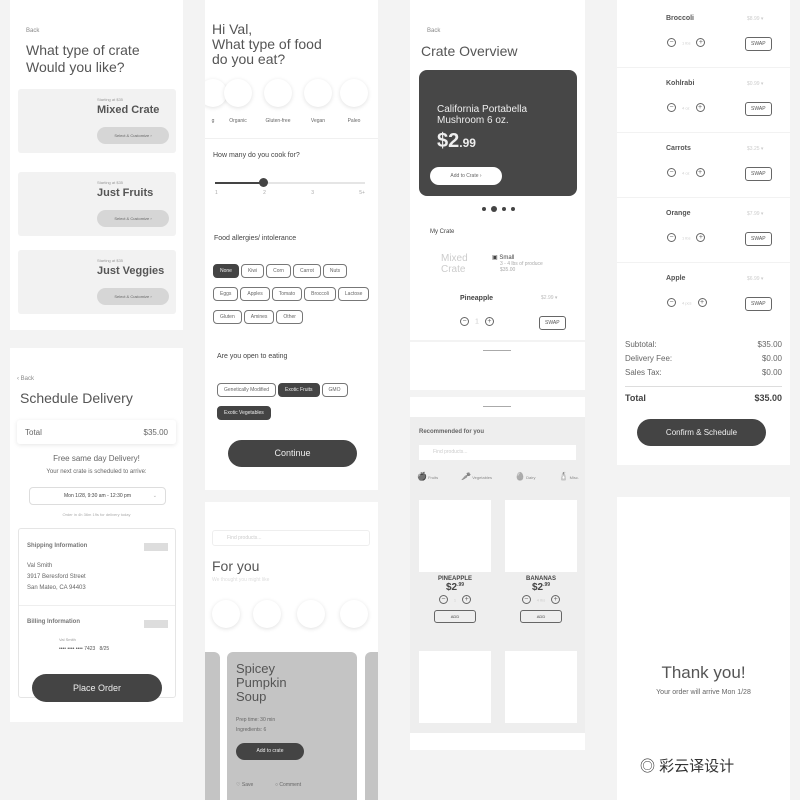  What do you see at coordinates (541, 599) in the screenshot?
I see `quantity-stepper: −4 lbs +` at bounding box center [541, 599].